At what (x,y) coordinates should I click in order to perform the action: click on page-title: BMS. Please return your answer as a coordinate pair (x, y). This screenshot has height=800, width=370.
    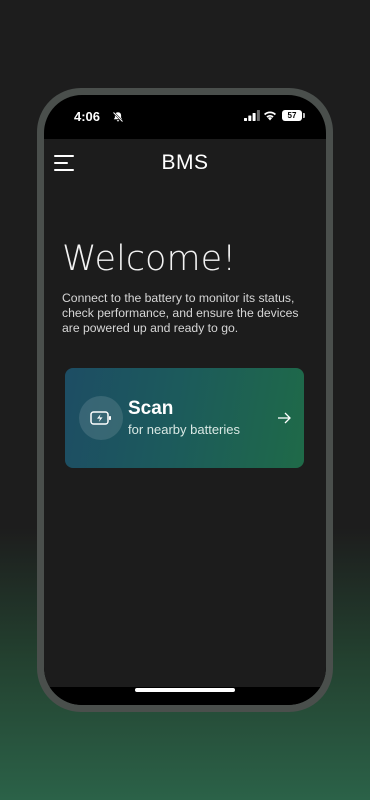
    Looking at the image, I should click on (185, 162).